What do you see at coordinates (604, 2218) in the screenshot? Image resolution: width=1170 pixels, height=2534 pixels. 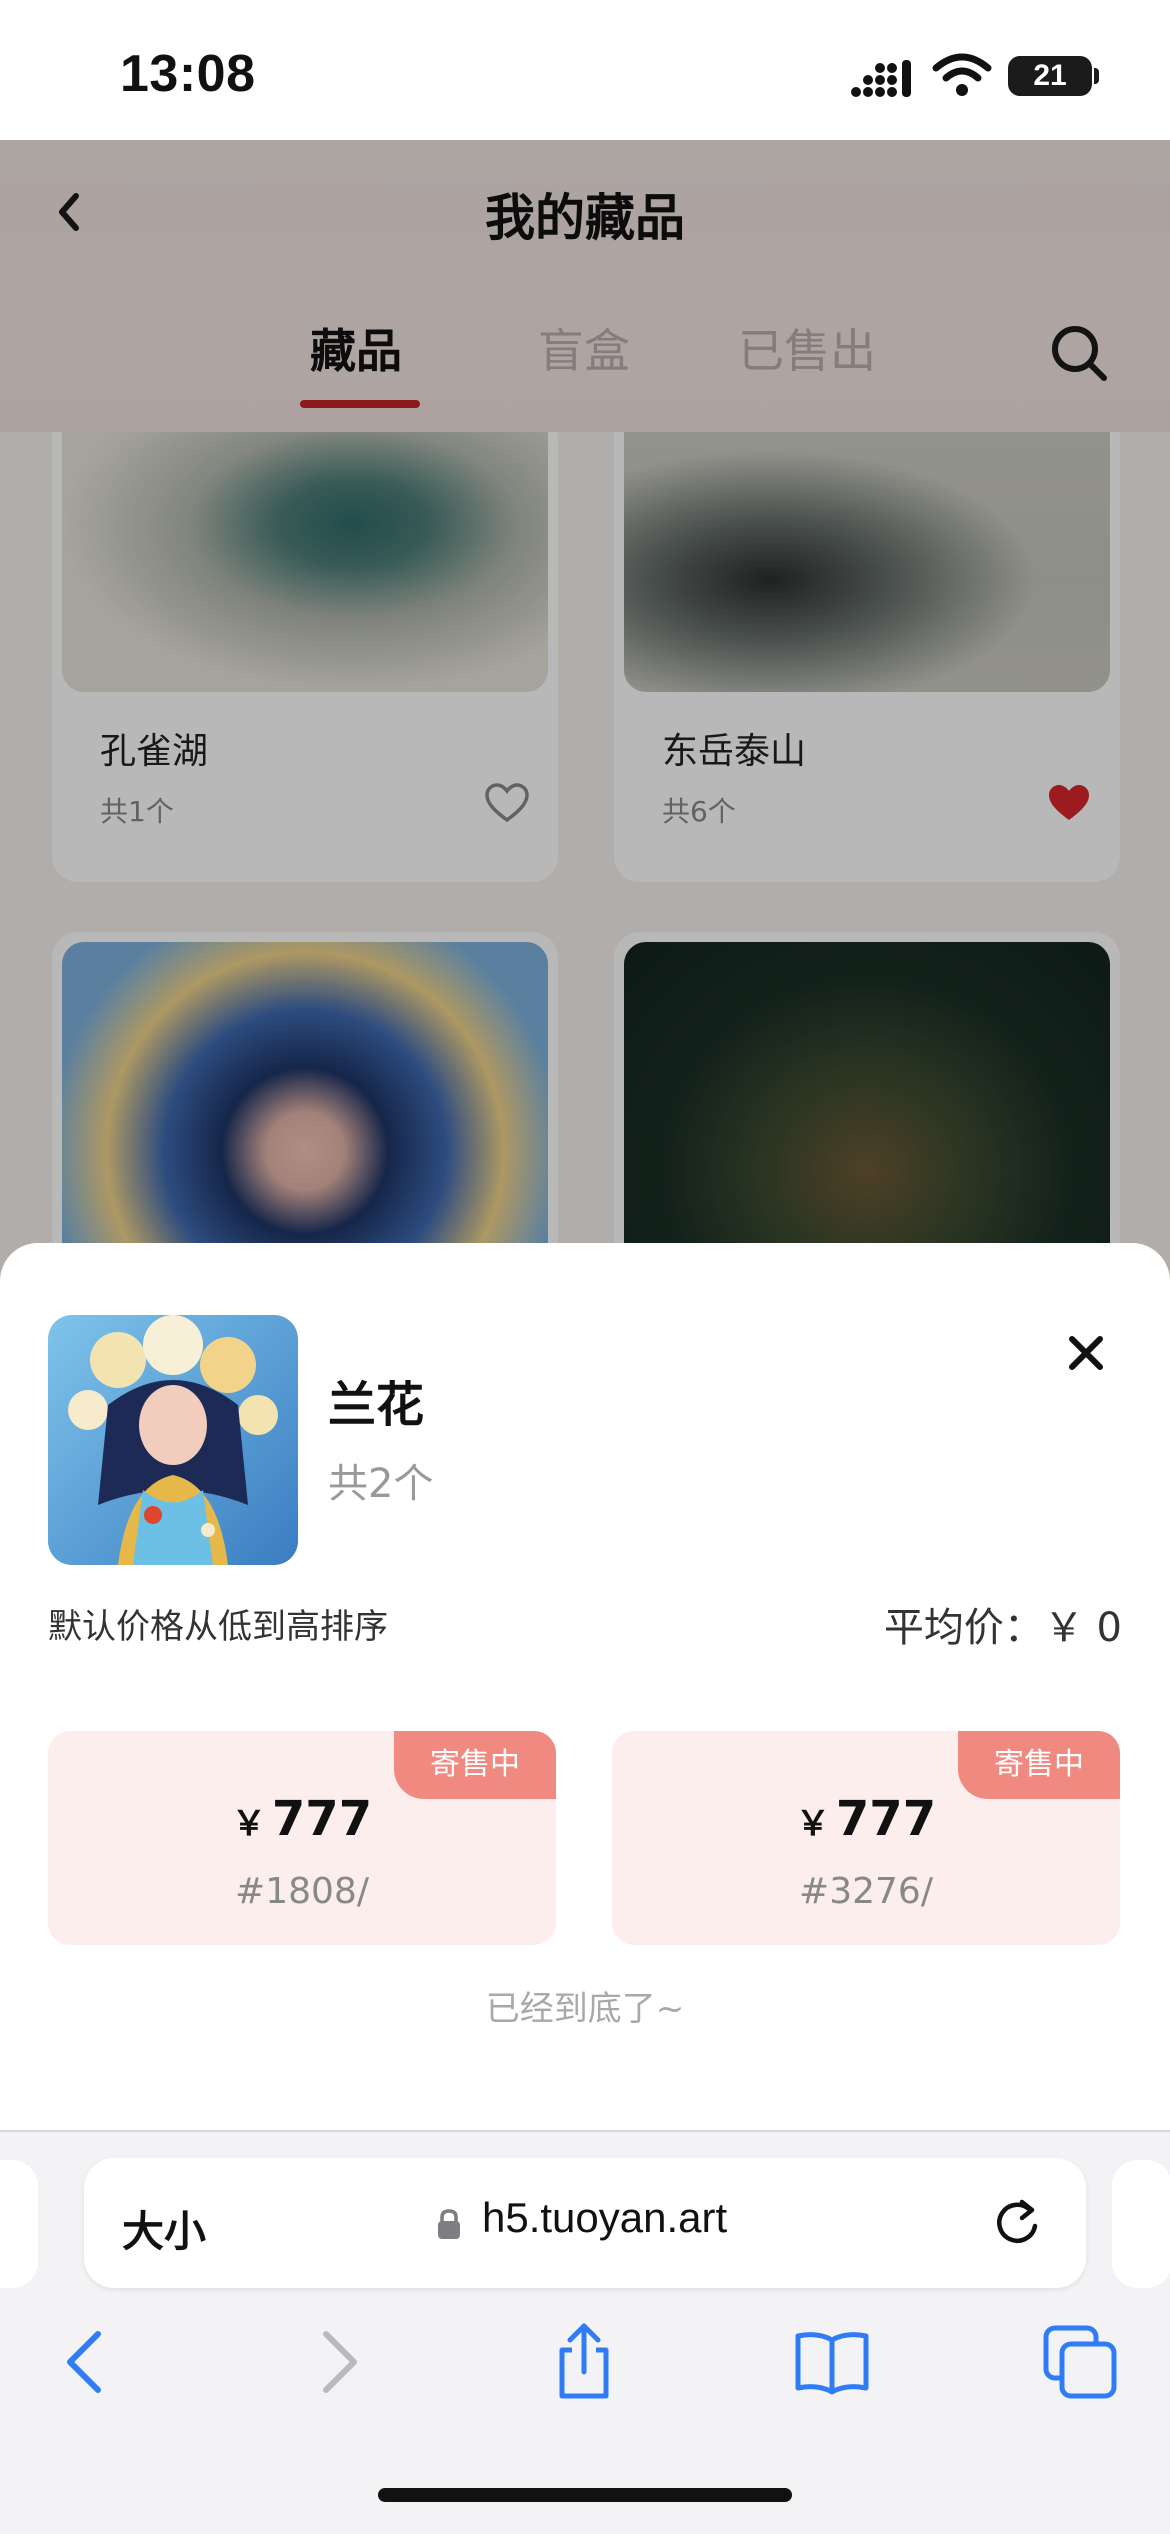 I see `url-text: h5.tuoyan.art` at bounding box center [604, 2218].